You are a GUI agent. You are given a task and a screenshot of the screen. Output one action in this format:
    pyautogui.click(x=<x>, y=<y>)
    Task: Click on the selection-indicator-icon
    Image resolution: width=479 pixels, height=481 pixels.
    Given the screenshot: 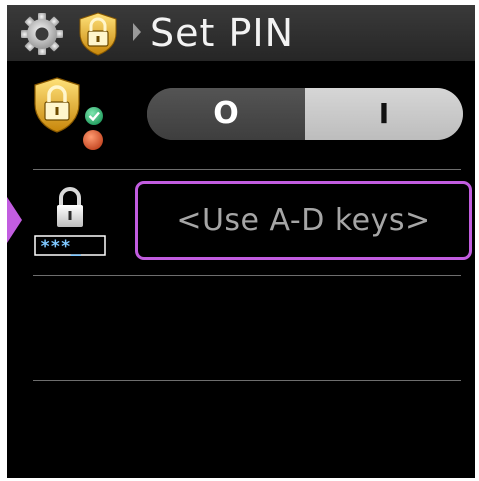 What is the action you would take?
    pyautogui.click(x=14, y=220)
    